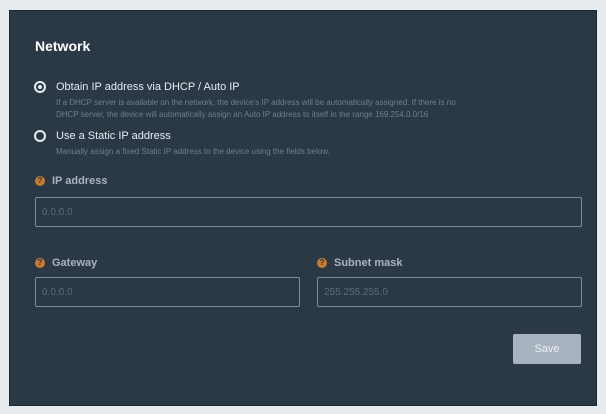 Image resolution: width=606 pixels, height=414 pixels. I want to click on ip-address-help-icon: ?, so click(40, 181).